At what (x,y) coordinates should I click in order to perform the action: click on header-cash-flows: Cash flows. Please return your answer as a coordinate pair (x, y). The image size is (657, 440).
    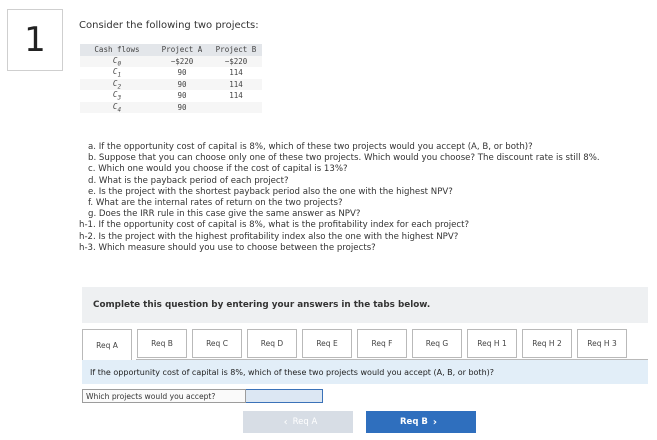
    Looking at the image, I should click on (117, 50).